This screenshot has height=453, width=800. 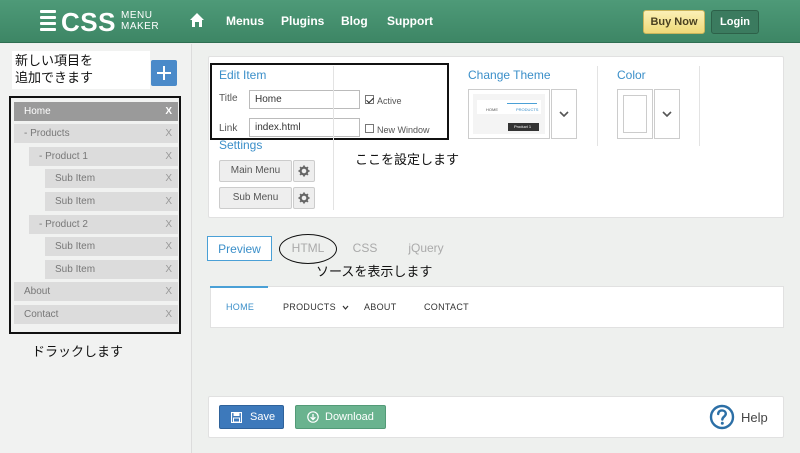 I want to click on sub-menu-button: Sub Menu, so click(x=255, y=198).